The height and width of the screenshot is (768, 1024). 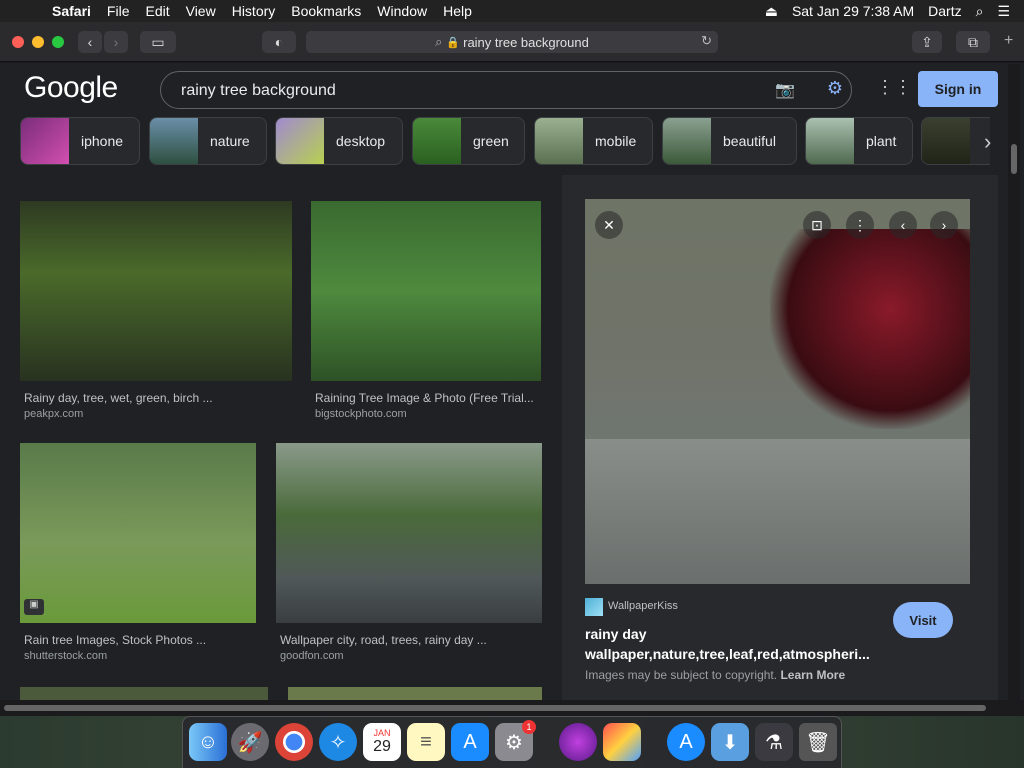 I want to click on address-bar: ⌕ 🔒 rainy tree background ↻, so click(x=512, y=42).